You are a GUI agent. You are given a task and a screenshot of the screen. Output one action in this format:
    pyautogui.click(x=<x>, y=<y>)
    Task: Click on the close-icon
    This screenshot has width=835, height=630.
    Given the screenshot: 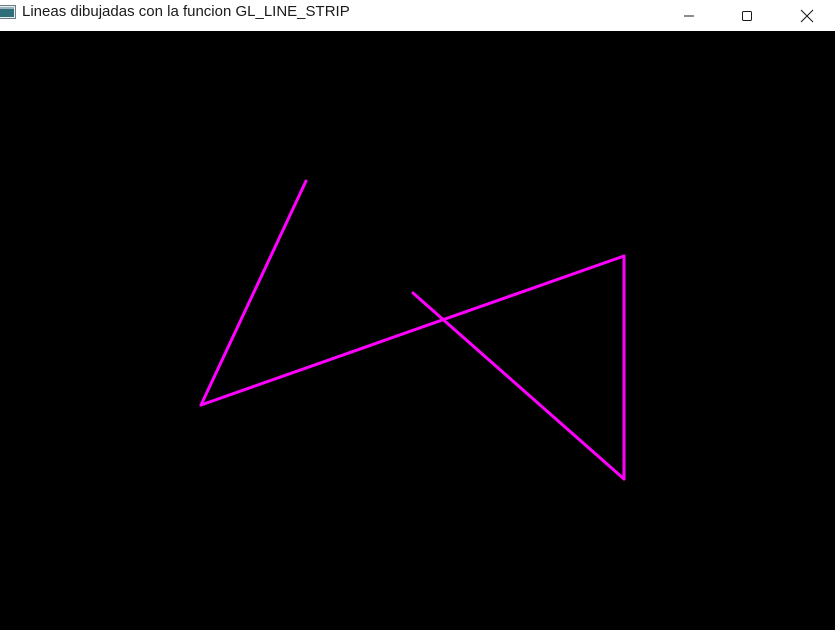 What is the action you would take?
    pyautogui.click(x=807, y=16)
    